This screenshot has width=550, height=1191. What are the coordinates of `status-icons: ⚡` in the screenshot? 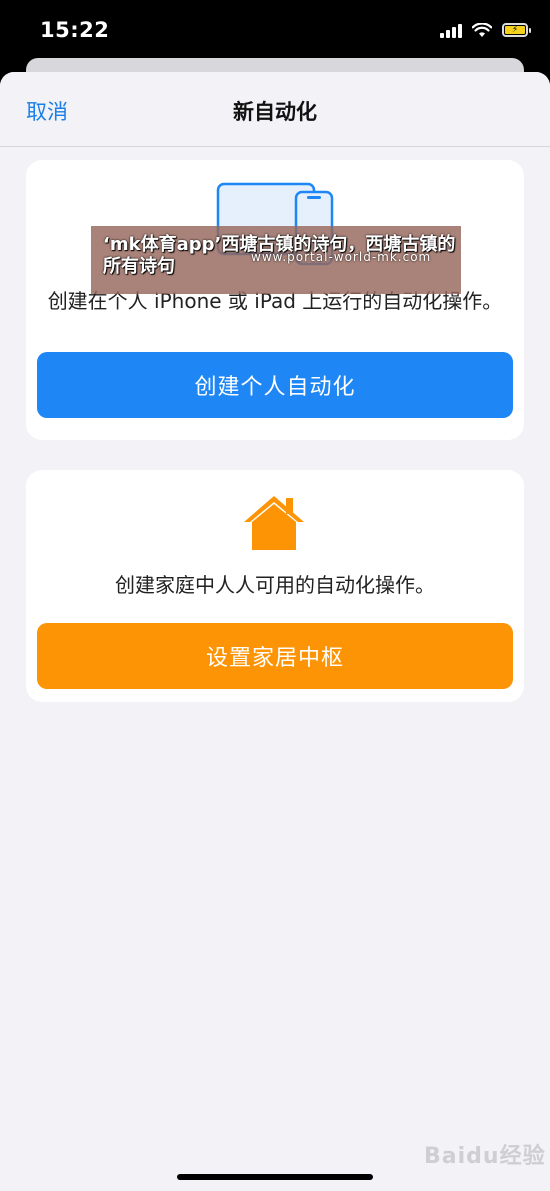 It's located at (485, 30).